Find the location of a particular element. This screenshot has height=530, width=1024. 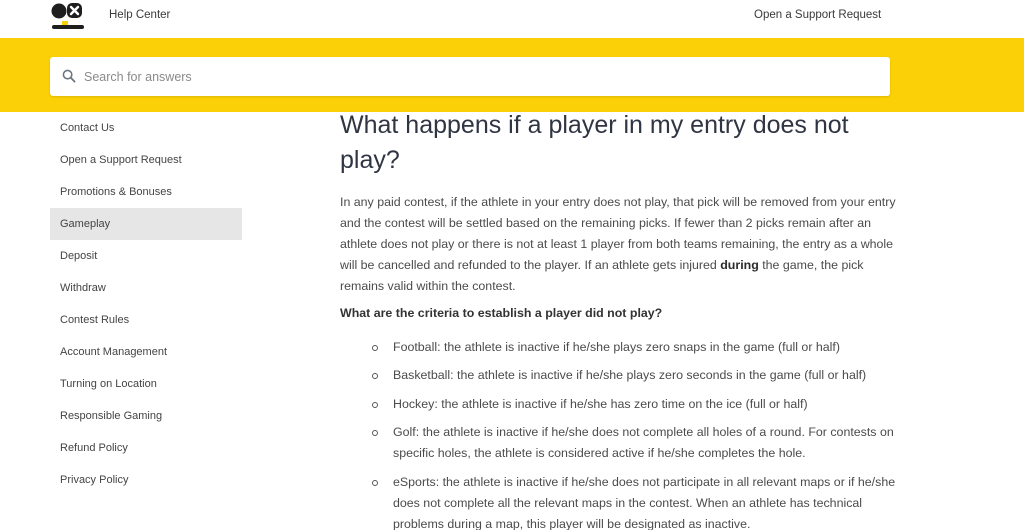

help-center-link: Help Center is located at coordinates (139, 15).